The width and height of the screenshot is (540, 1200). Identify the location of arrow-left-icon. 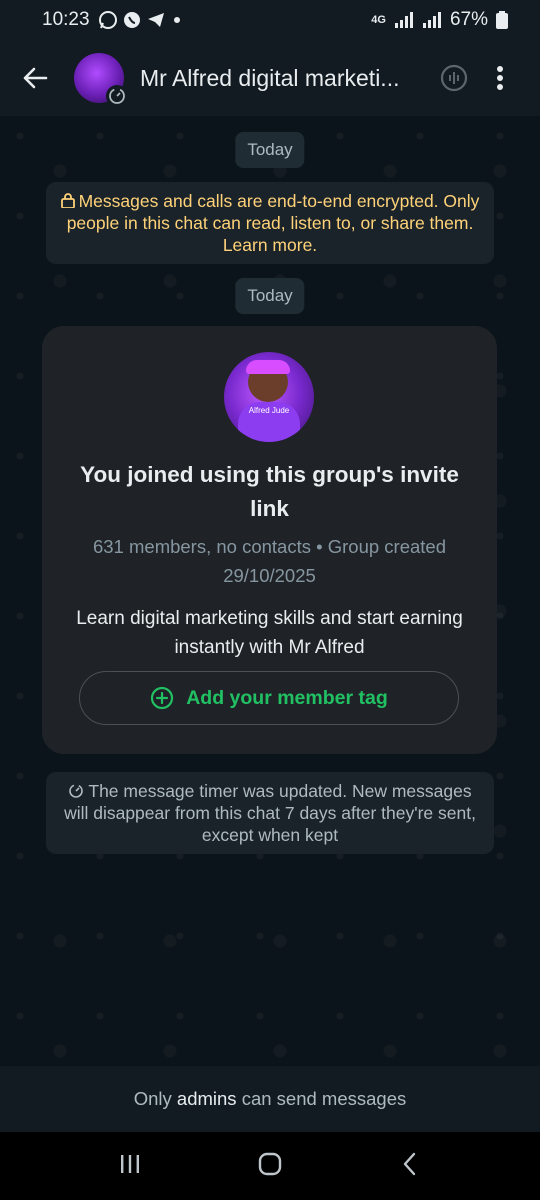
(35, 78).